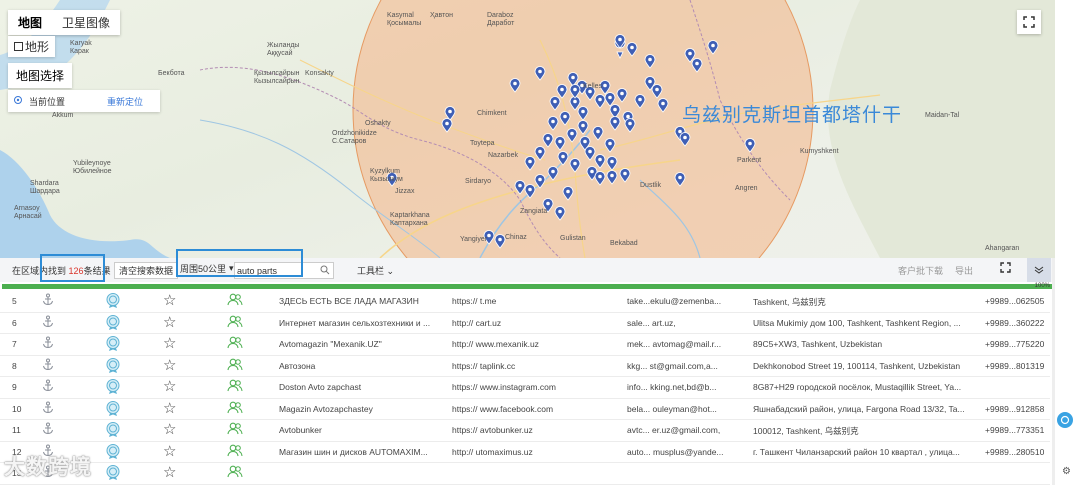 This screenshot has height=485, width=1080. Describe the element at coordinates (359, 409) in the screenshot. I see `company-name: Magazin Avtozapchastey` at that location.